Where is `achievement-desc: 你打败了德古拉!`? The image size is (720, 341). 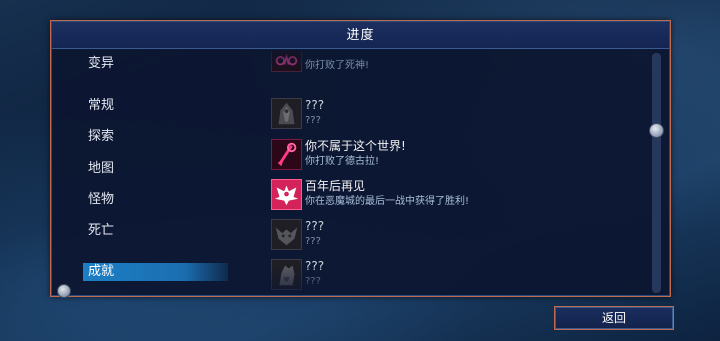
achievement-desc: 你打败了德古拉! is located at coordinates (342, 161).